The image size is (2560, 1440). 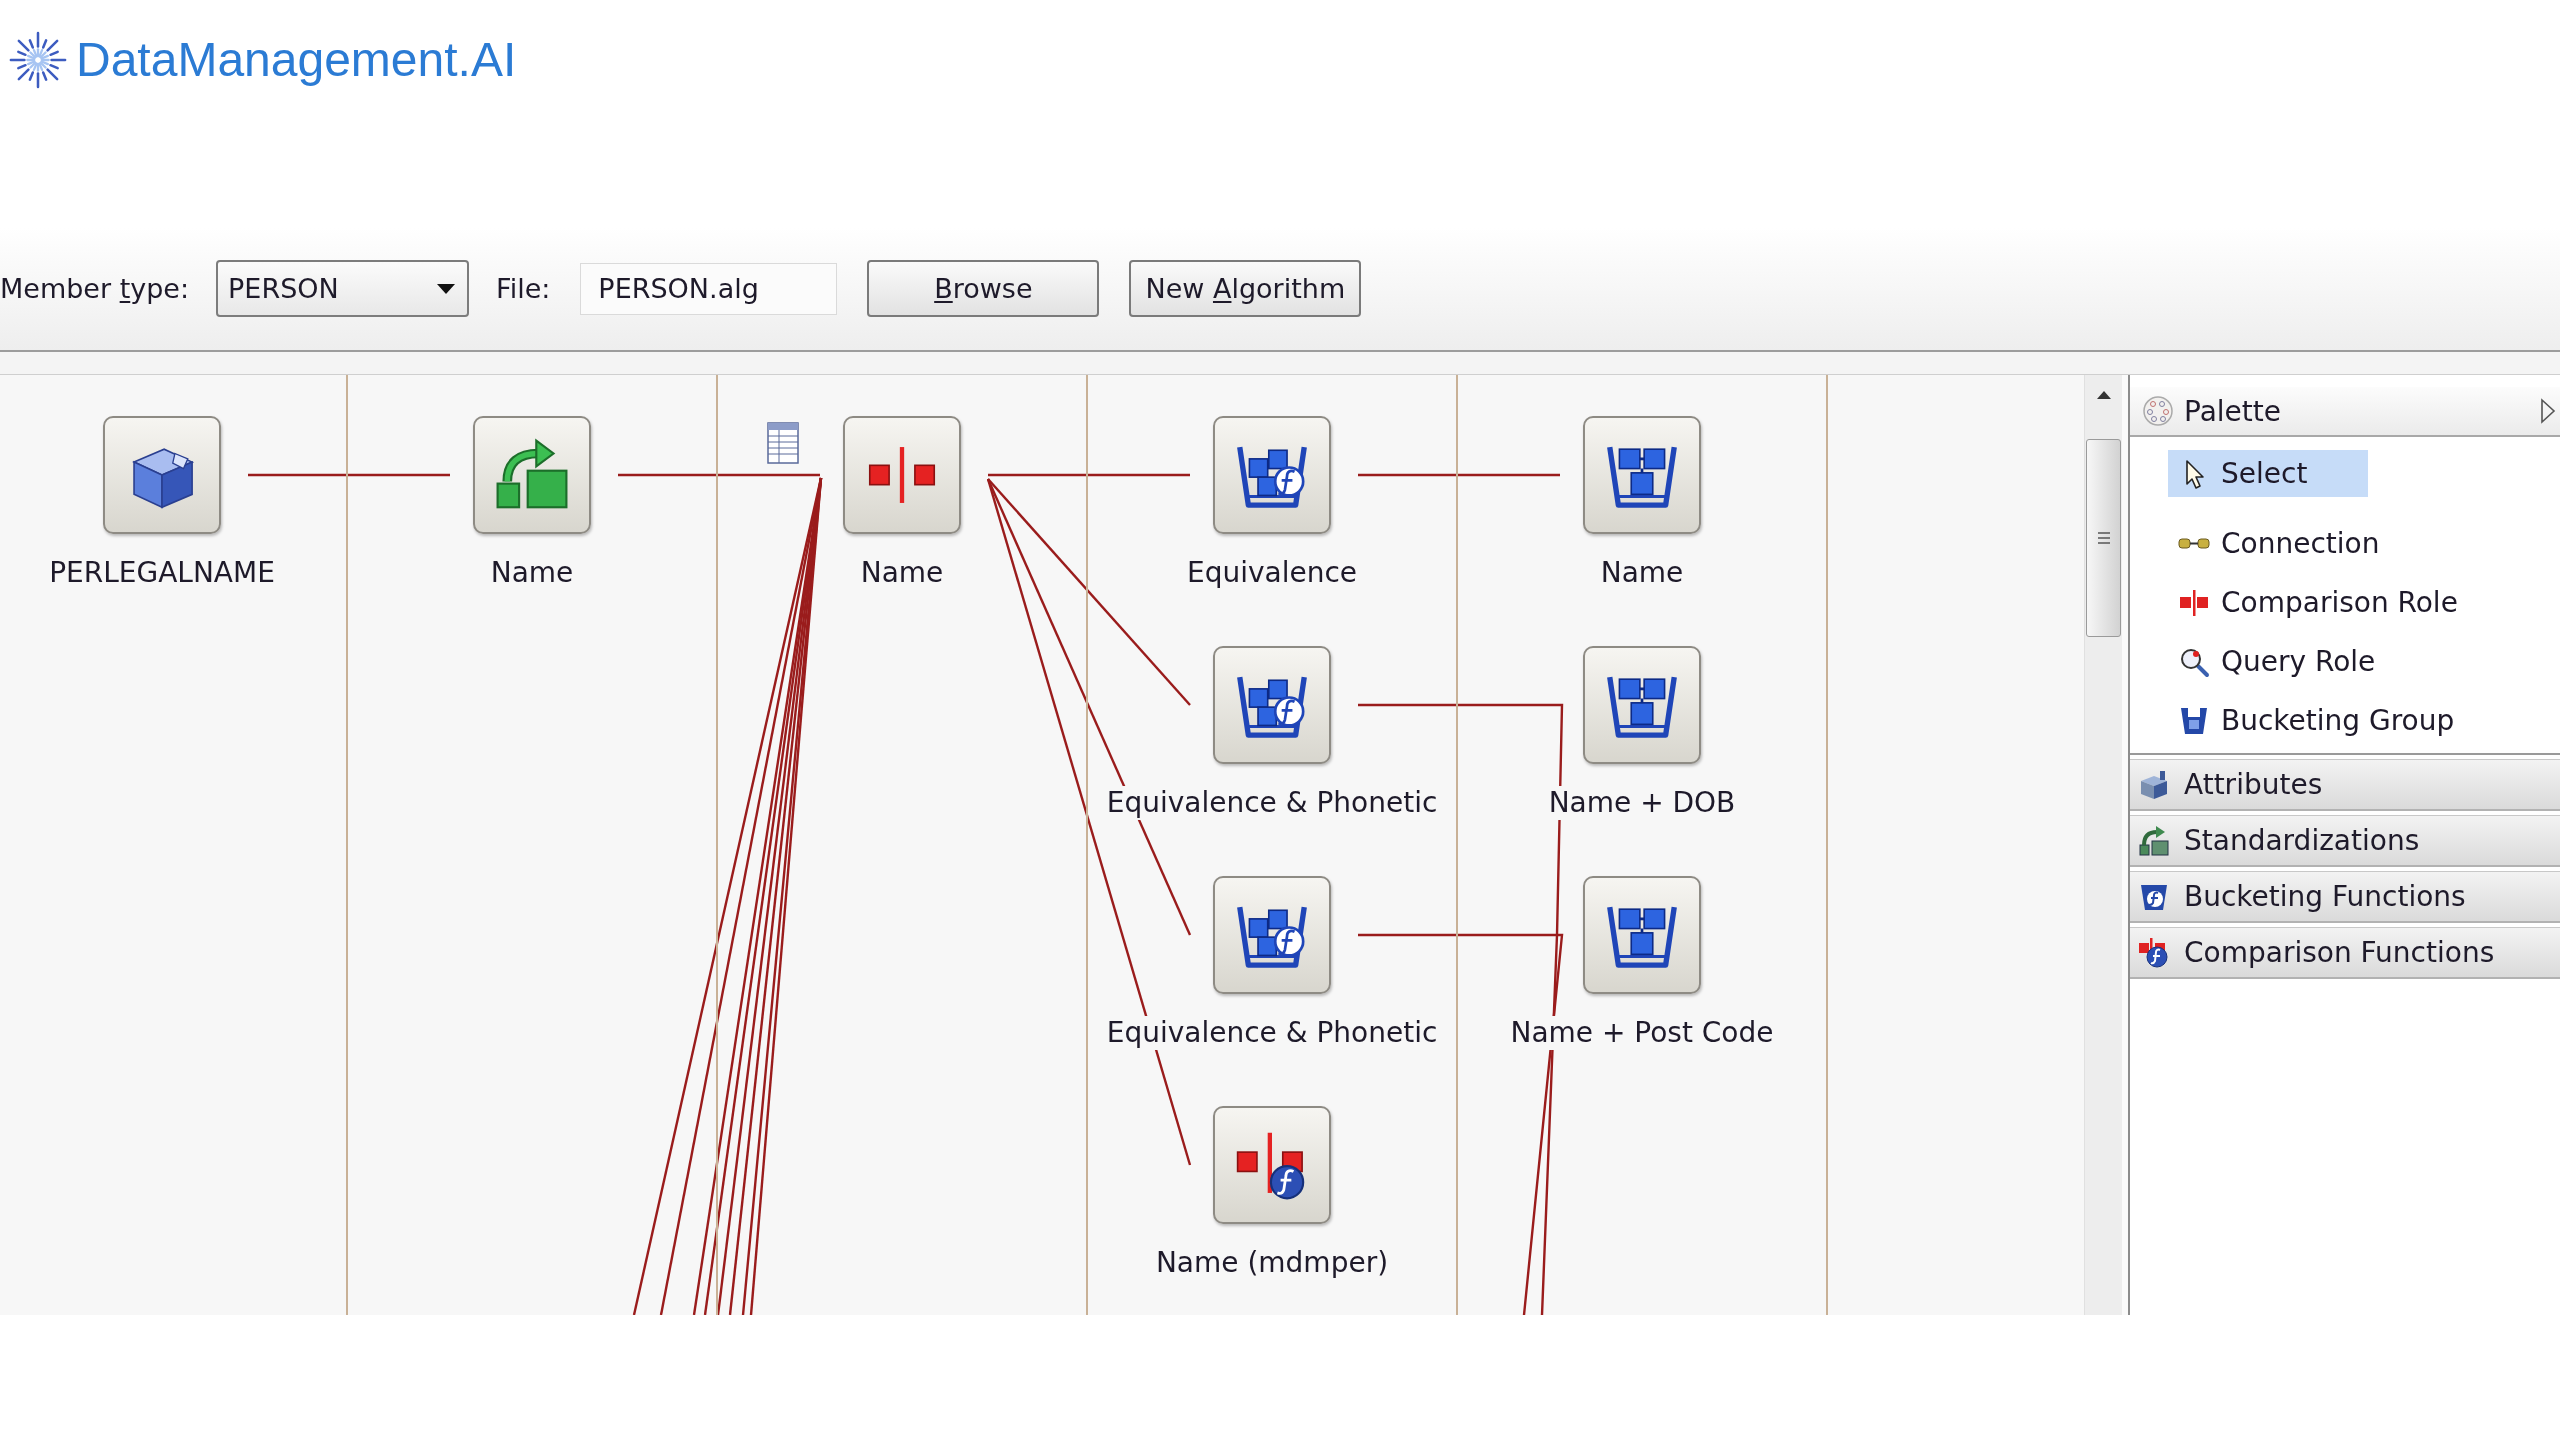 What do you see at coordinates (2345, 412) in the screenshot?
I see `palette-header: Palette` at bounding box center [2345, 412].